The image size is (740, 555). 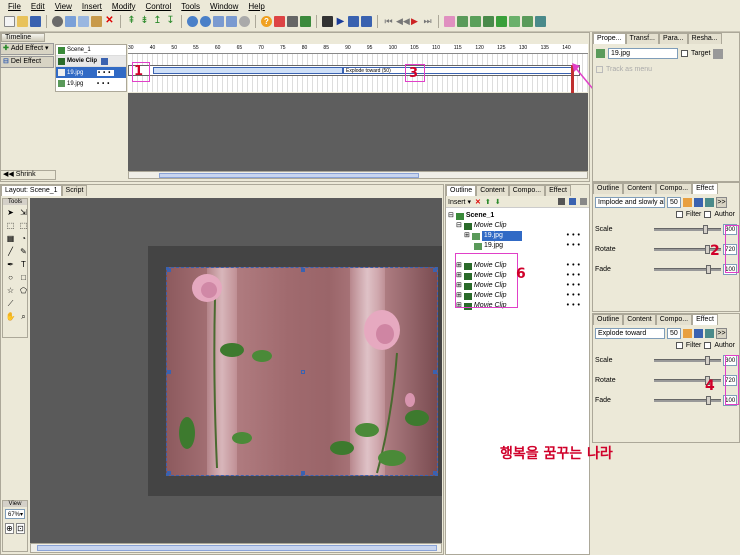 What do you see at coordinates (708, 214) in the screenshot?
I see `author-checkbox` at bounding box center [708, 214].